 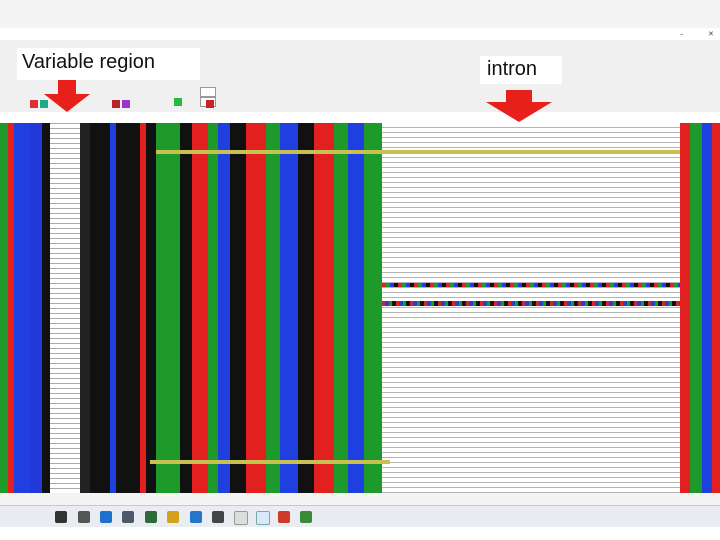 I want to click on intron-label-box: intron, so click(x=521, y=70).